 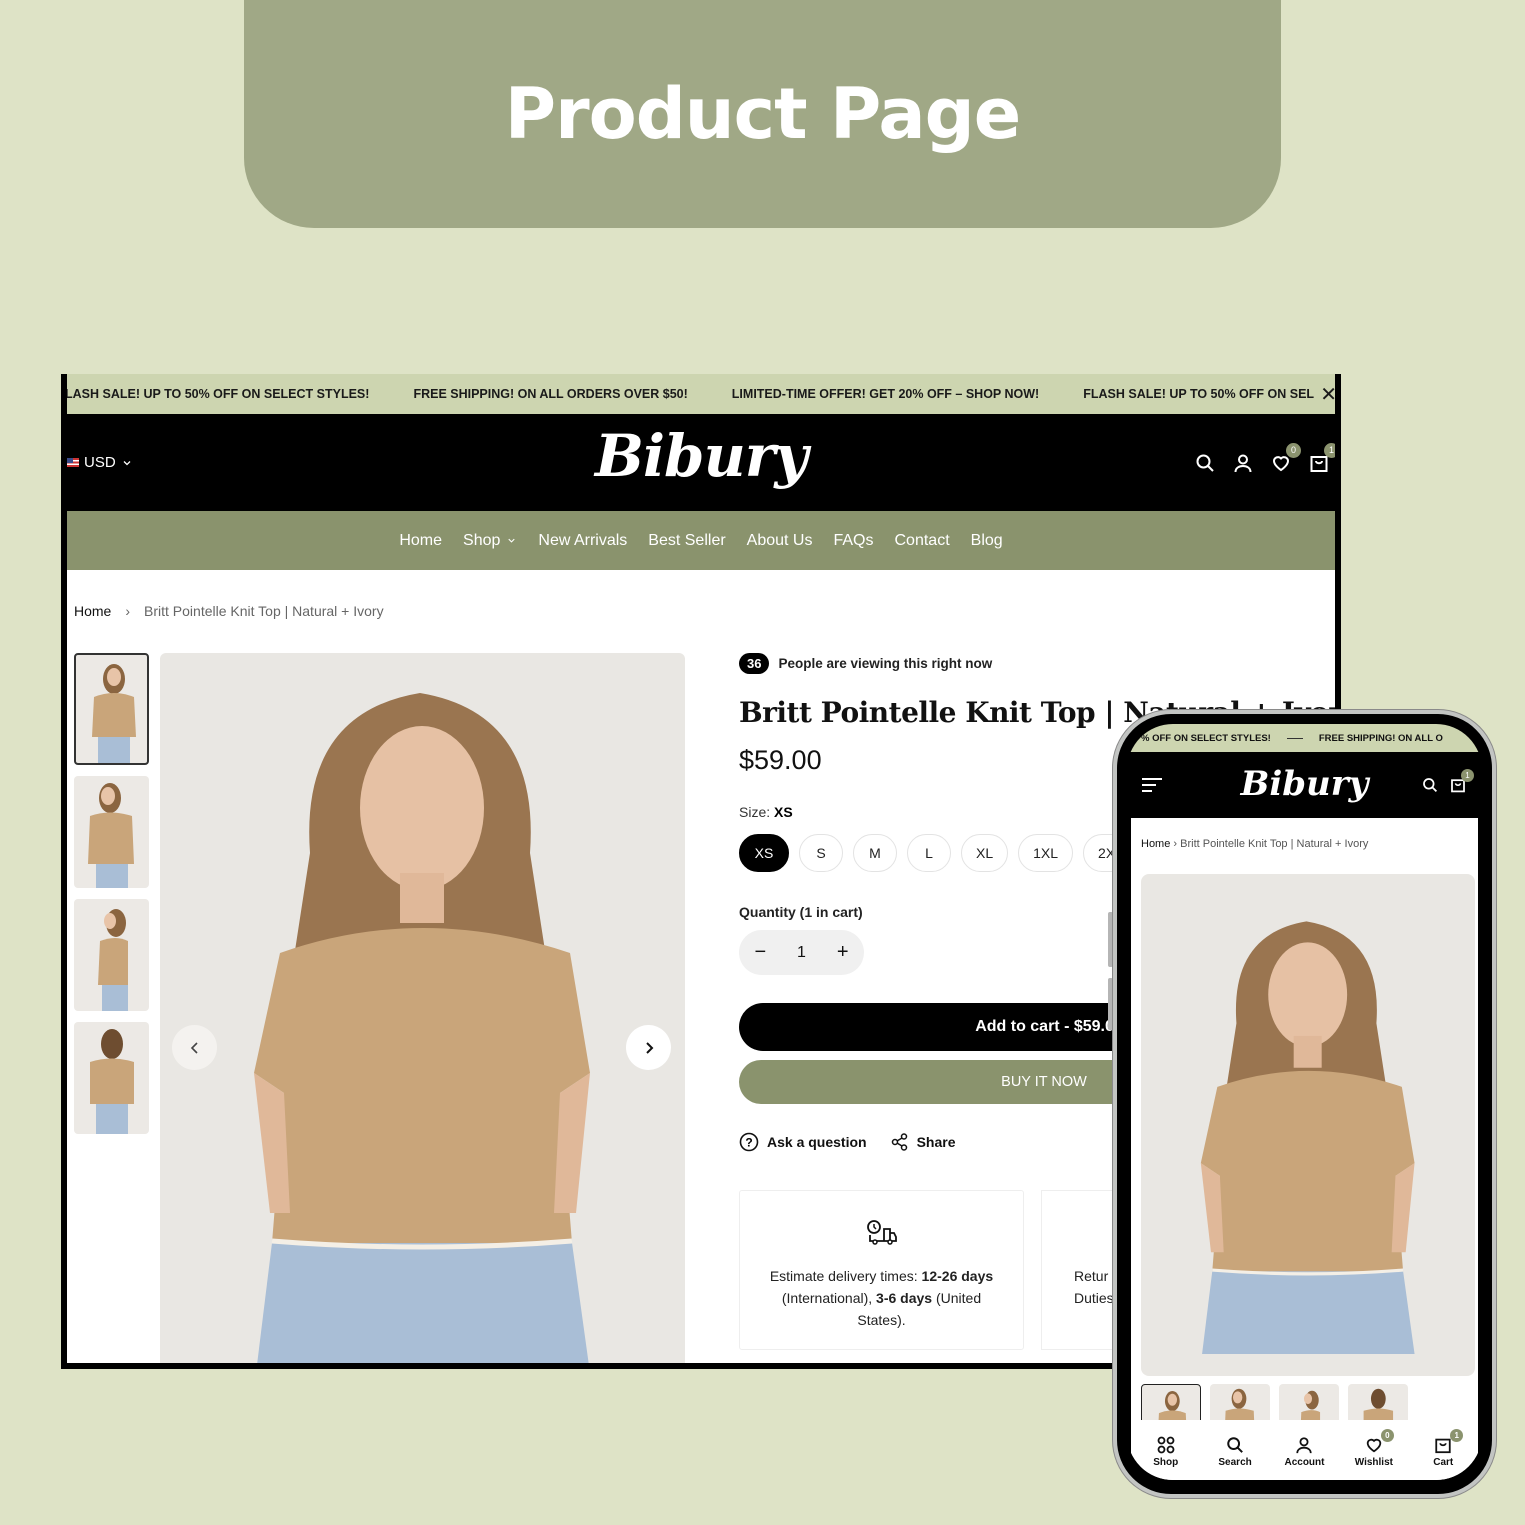 What do you see at coordinates (821, 853) in the screenshot?
I see `size-option-s: S` at bounding box center [821, 853].